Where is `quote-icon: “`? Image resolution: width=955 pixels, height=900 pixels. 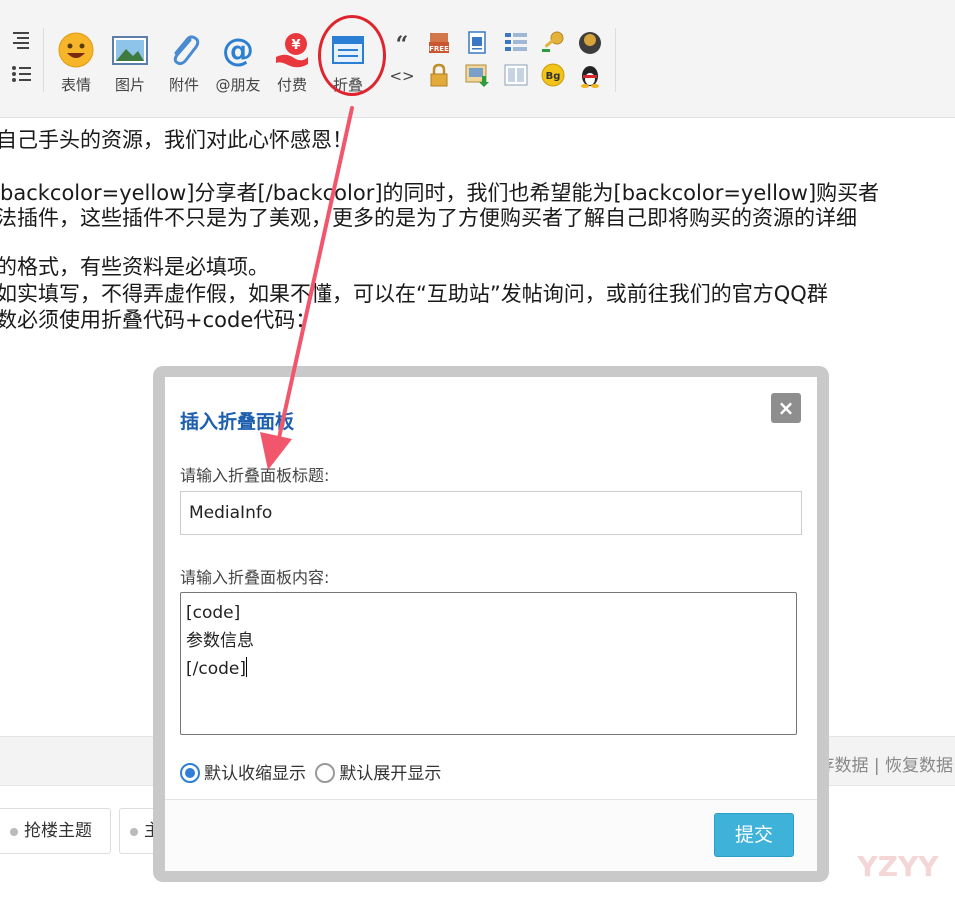
quote-icon: “ is located at coordinates (403, 45).